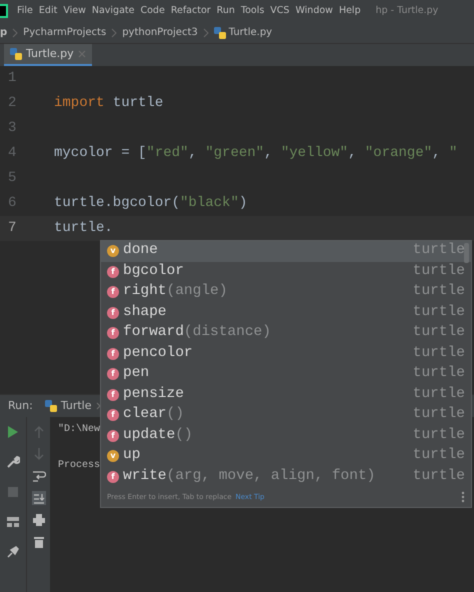 This screenshot has width=474, height=592. I want to click on console-output-line: Process, so click(79, 466).